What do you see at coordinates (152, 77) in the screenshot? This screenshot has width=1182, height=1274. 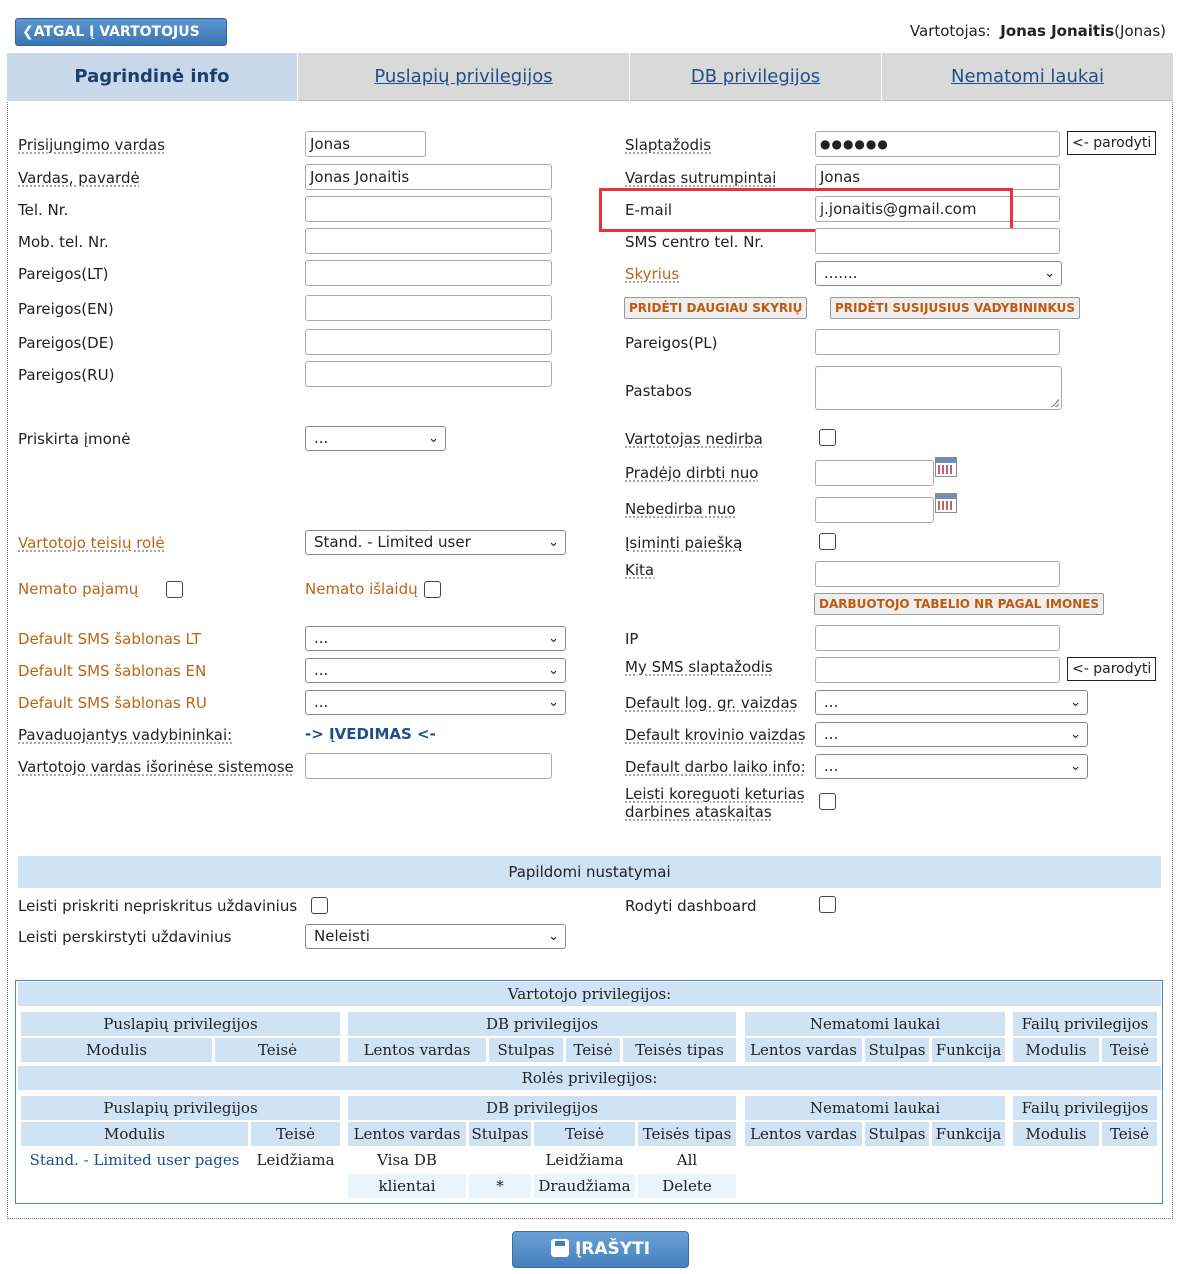 I see `tab-main-info: Pagrindinė info` at bounding box center [152, 77].